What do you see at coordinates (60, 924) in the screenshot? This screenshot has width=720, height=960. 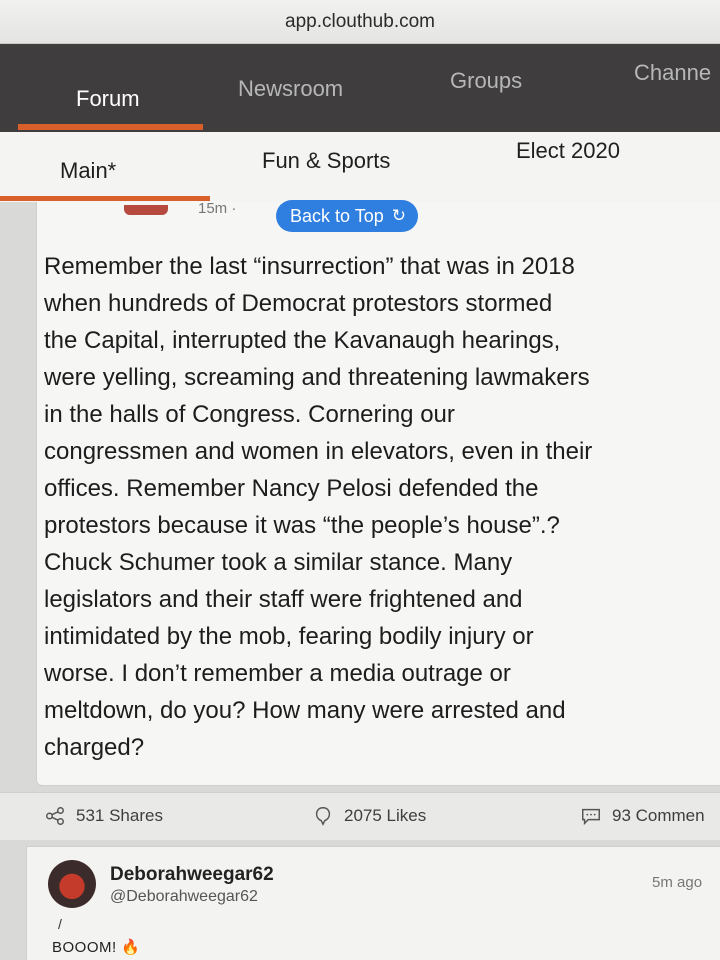 I see `comment-mark: /` at bounding box center [60, 924].